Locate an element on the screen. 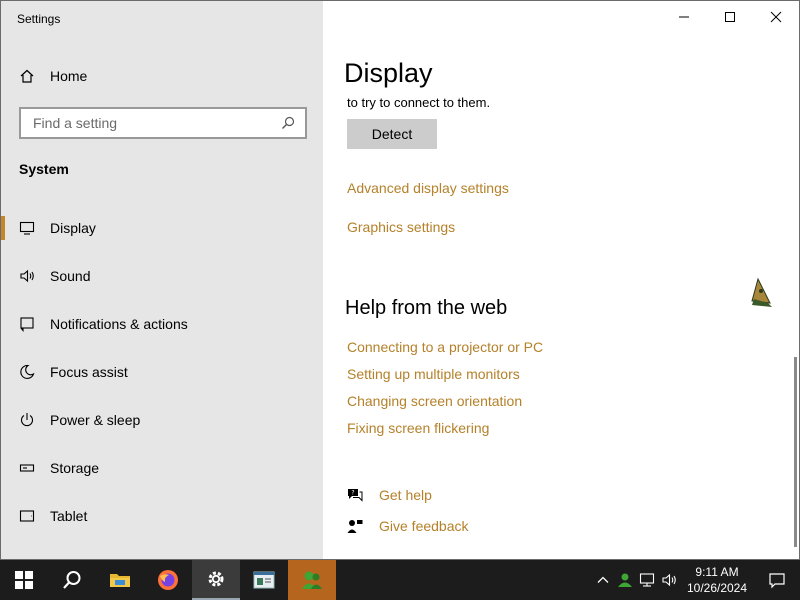  windows-icon is located at coordinates (24, 580).